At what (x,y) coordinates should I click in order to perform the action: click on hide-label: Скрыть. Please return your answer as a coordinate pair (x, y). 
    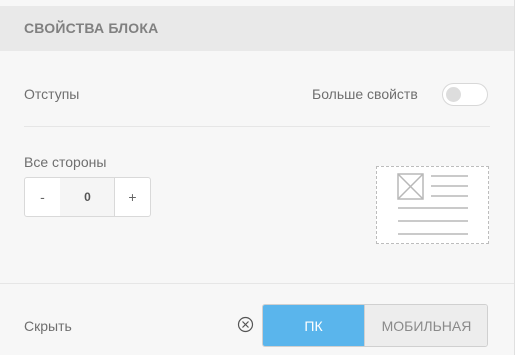
    Looking at the image, I should click on (48, 326).